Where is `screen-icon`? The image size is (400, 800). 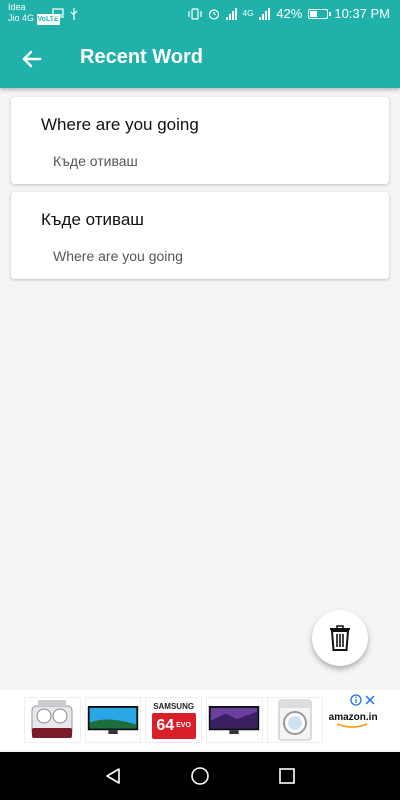
screen-icon is located at coordinates (58, 13).